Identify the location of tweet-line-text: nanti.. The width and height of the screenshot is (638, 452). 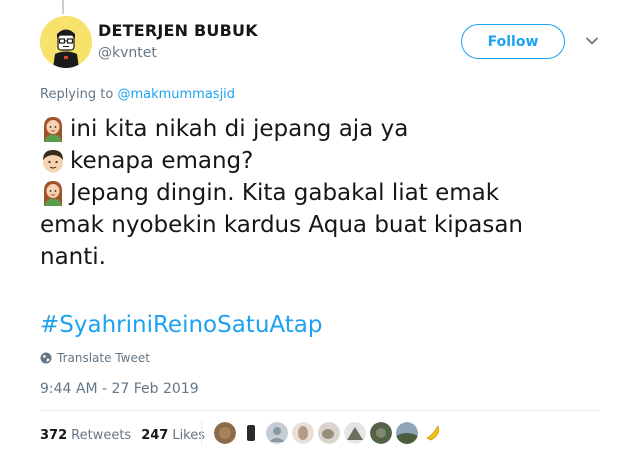
(73, 257).